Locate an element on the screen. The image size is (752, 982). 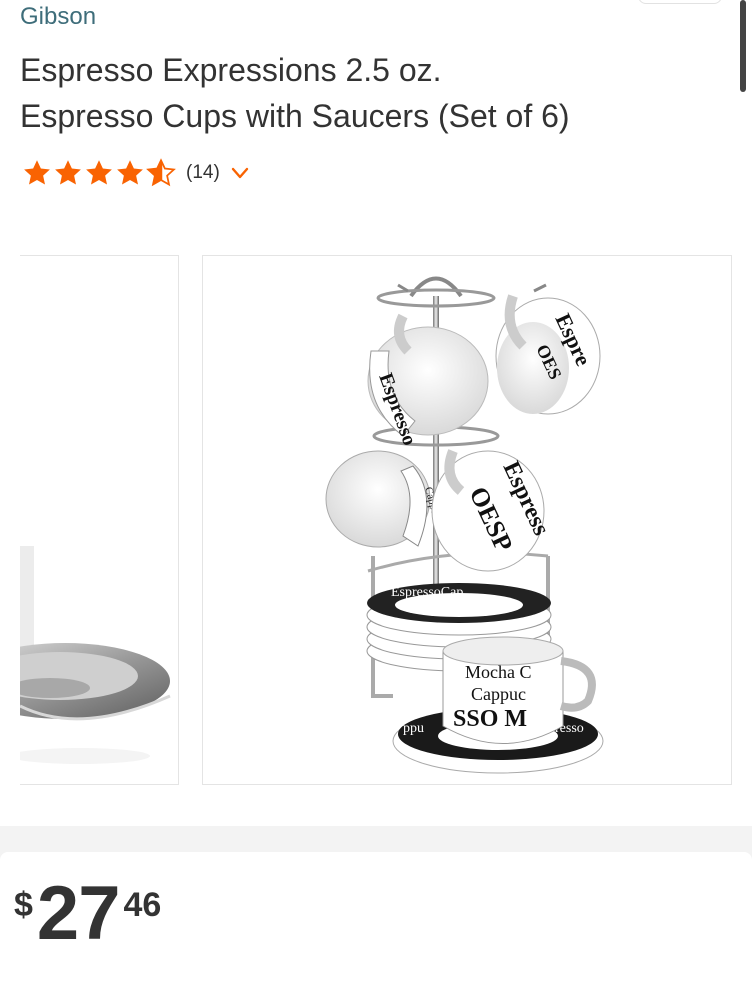
price-dollars: 27 is located at coordinates (78, 913).